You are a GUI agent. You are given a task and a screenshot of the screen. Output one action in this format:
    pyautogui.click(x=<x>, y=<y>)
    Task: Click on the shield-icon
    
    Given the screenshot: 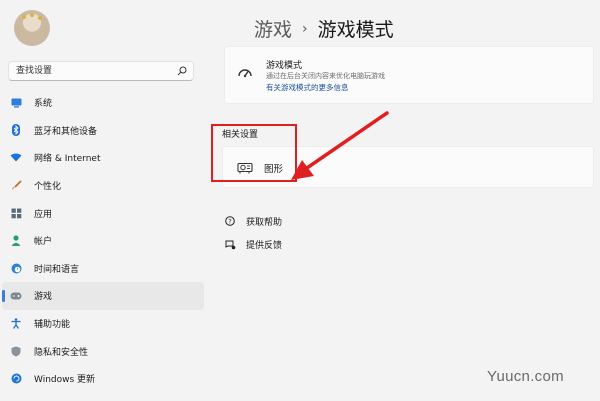 What is the action you would take?
    pyautogui.click(x=16, y=351)
    